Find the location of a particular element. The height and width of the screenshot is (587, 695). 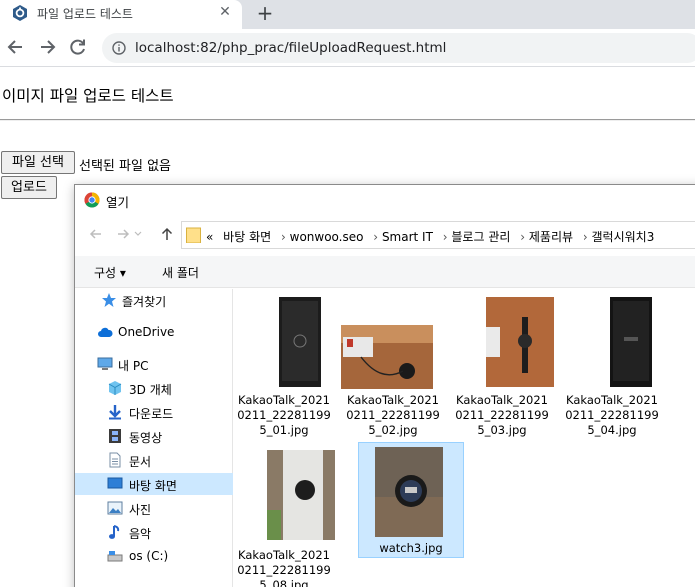

sidebar-item-downloads: 다운로드 is located at coordinates (154, 412).